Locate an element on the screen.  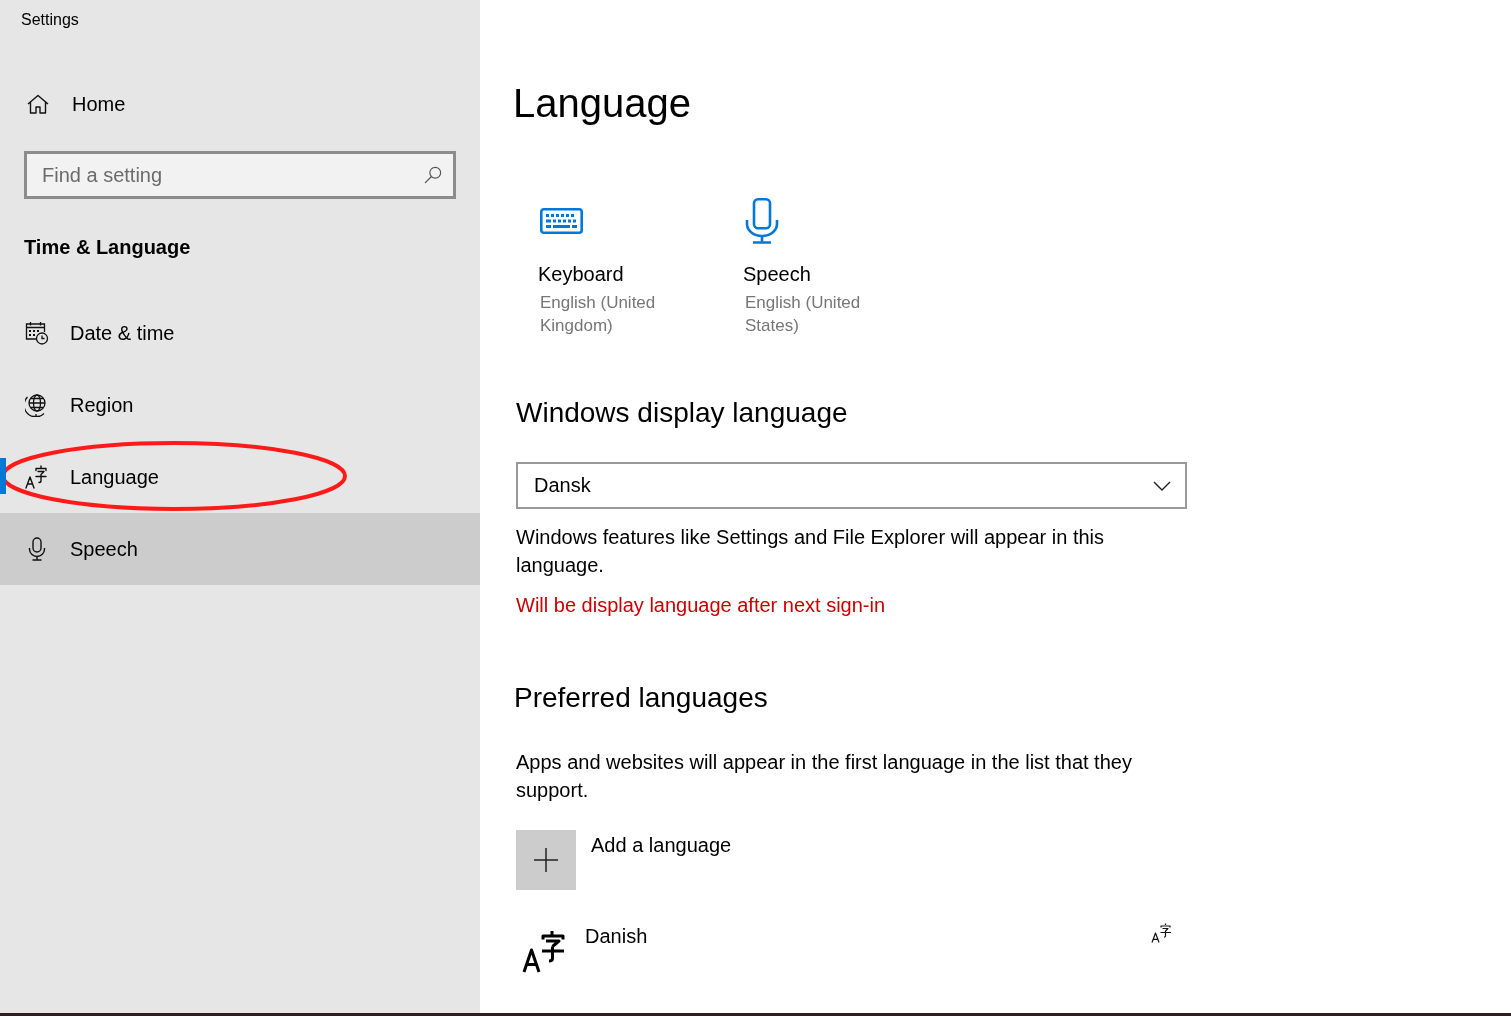
section-title: Time & Language is located at coordinates (107, 247).